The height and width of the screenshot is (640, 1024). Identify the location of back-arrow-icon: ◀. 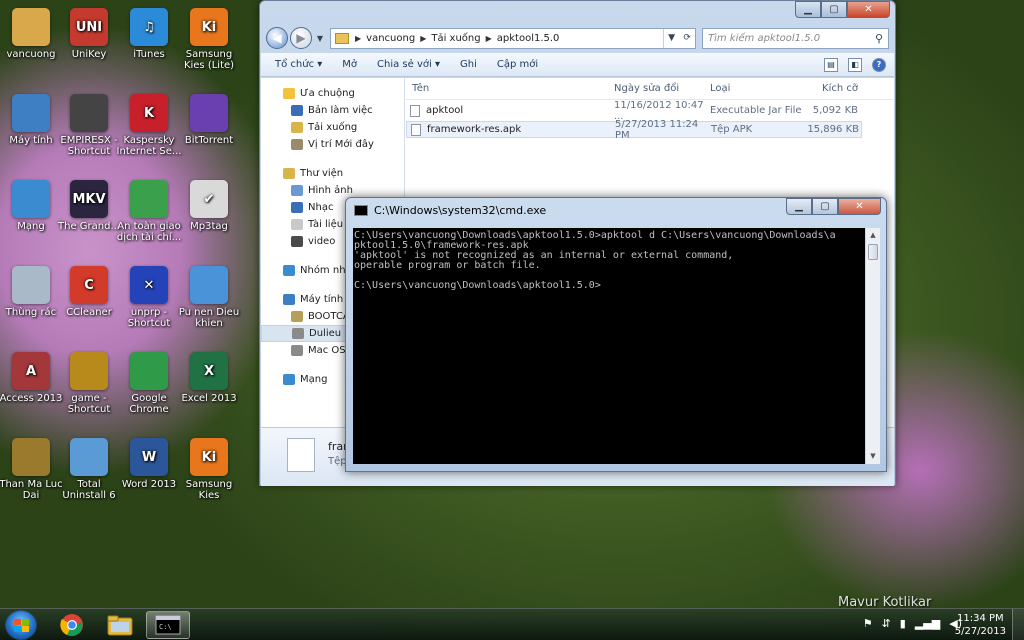
(277, 38).